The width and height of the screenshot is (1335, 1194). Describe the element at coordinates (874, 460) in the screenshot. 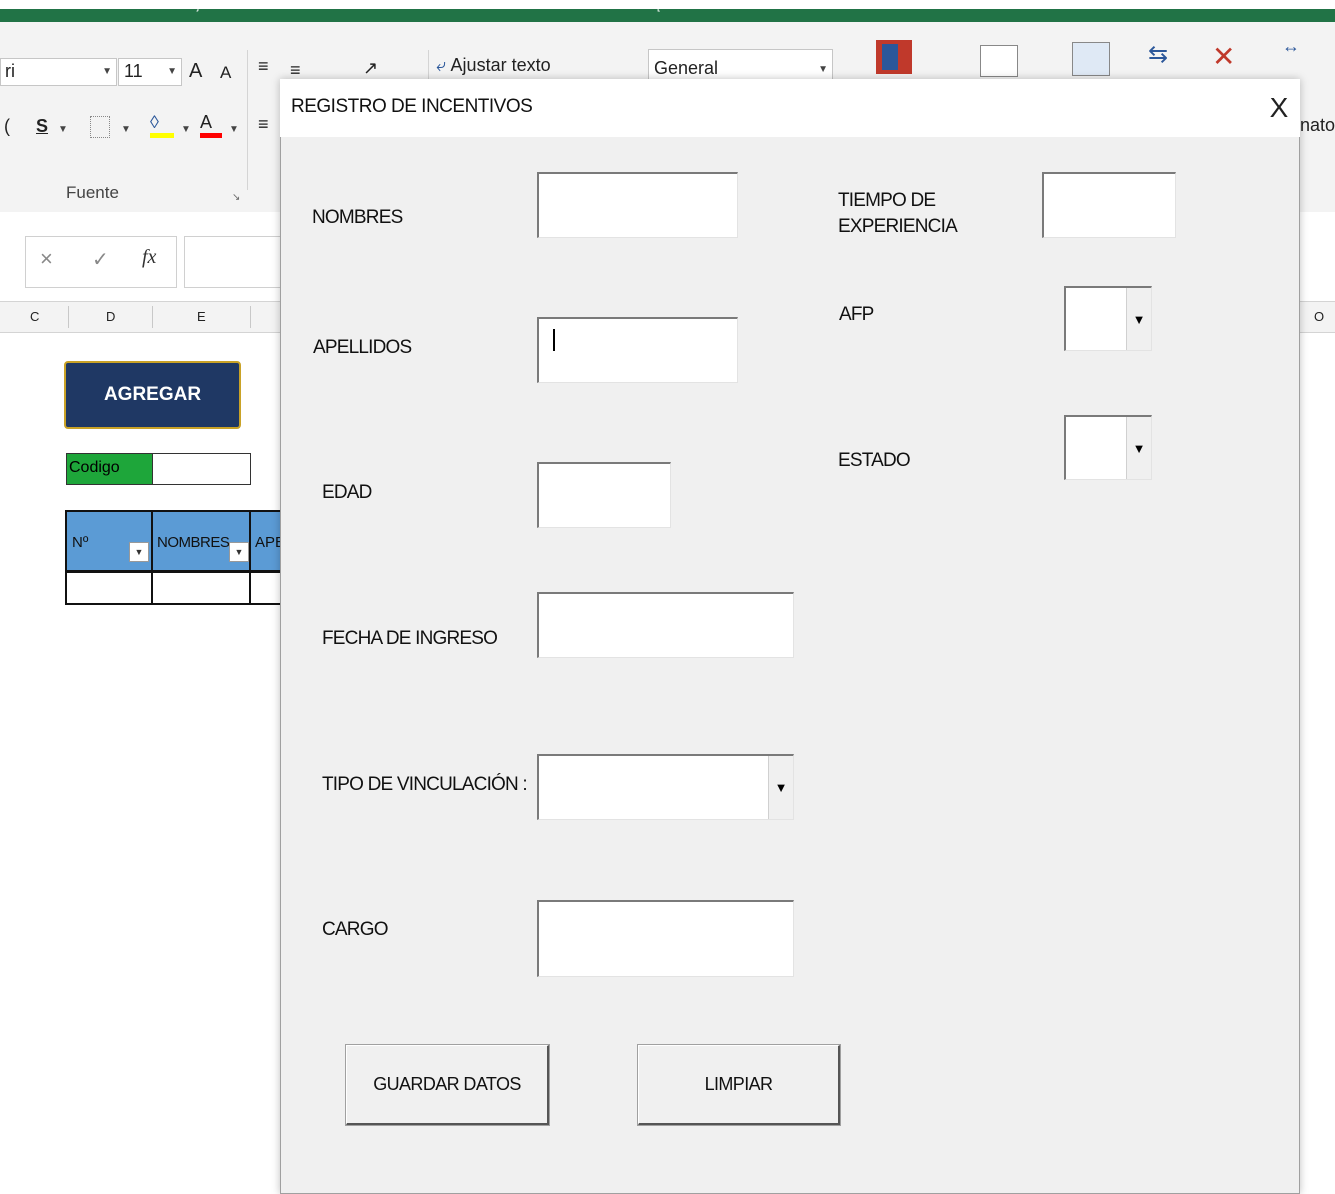

I see `label-estado: ESTADO` at that location.